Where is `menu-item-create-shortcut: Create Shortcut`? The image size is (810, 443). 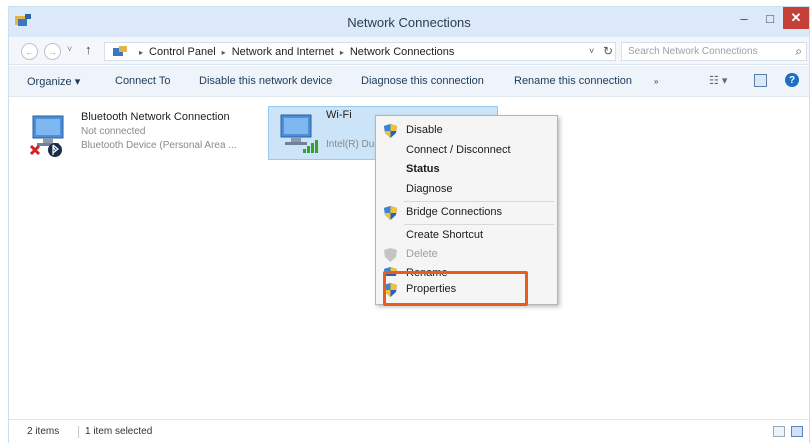
menu-item-create-shortcut: Create Shortcut is located at coordinates (466, 236).